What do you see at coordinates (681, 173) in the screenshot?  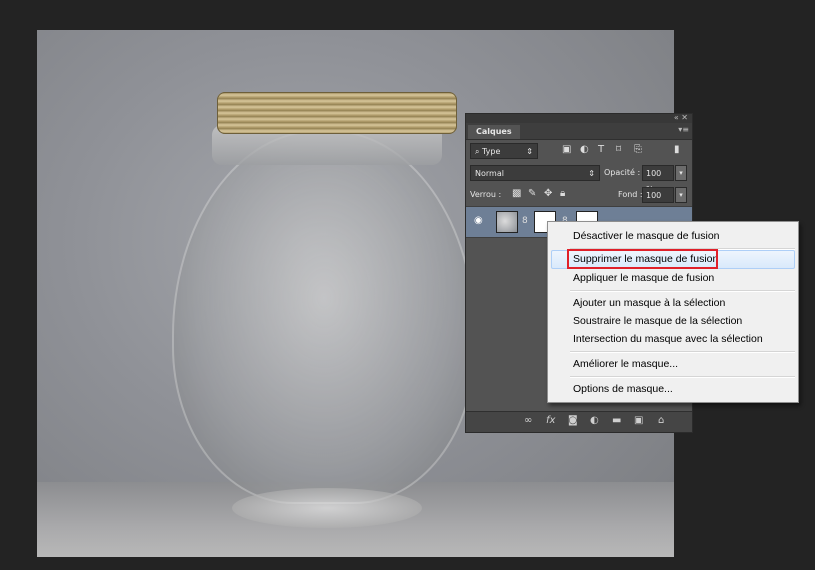 I see `opacity-dropdown-icon: ▾` at bounding box center [681, 173].